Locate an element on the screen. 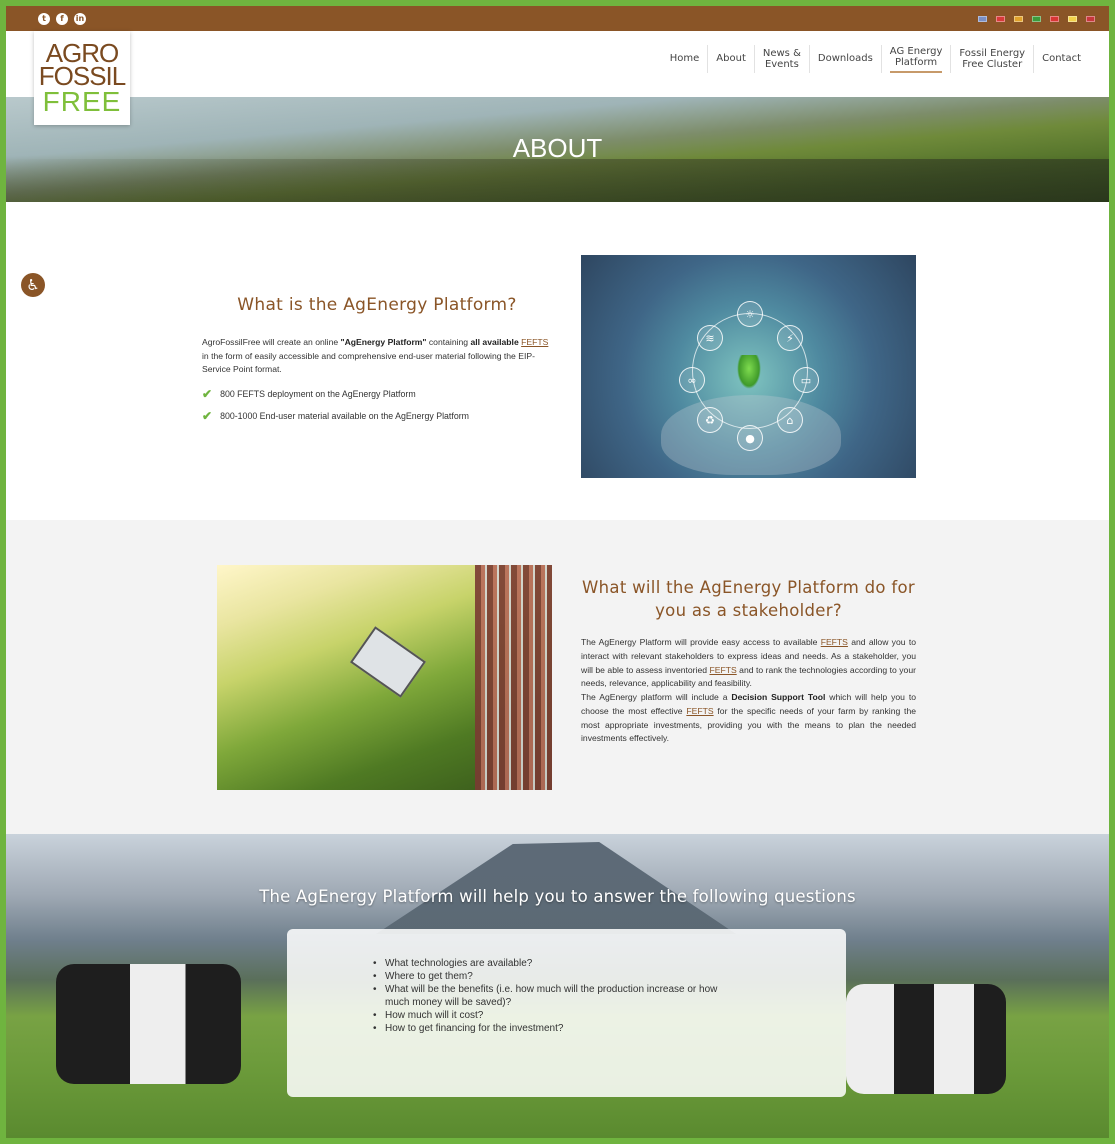  hero-landscape is located at coordinates (557, 180).